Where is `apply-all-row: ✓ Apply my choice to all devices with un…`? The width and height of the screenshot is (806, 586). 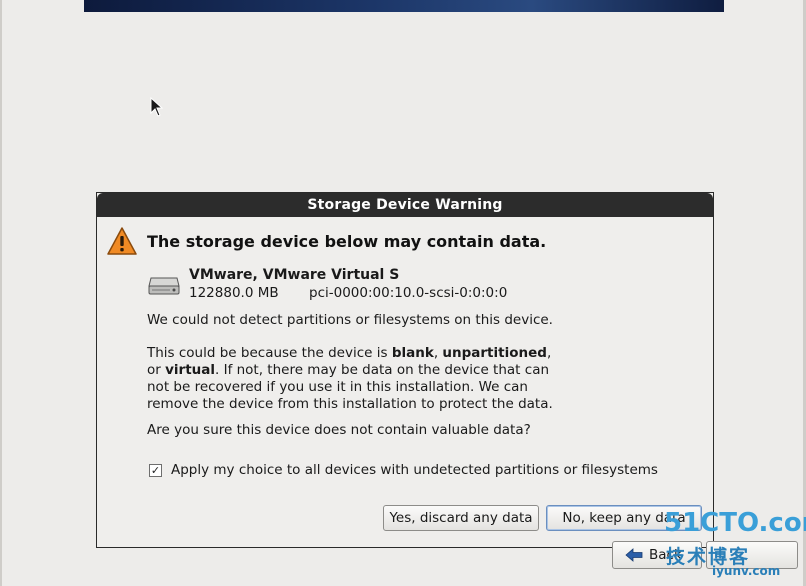 apply-all-row: ✓ Apply my choice to all devices with un… is located at coordinates (403, 470).